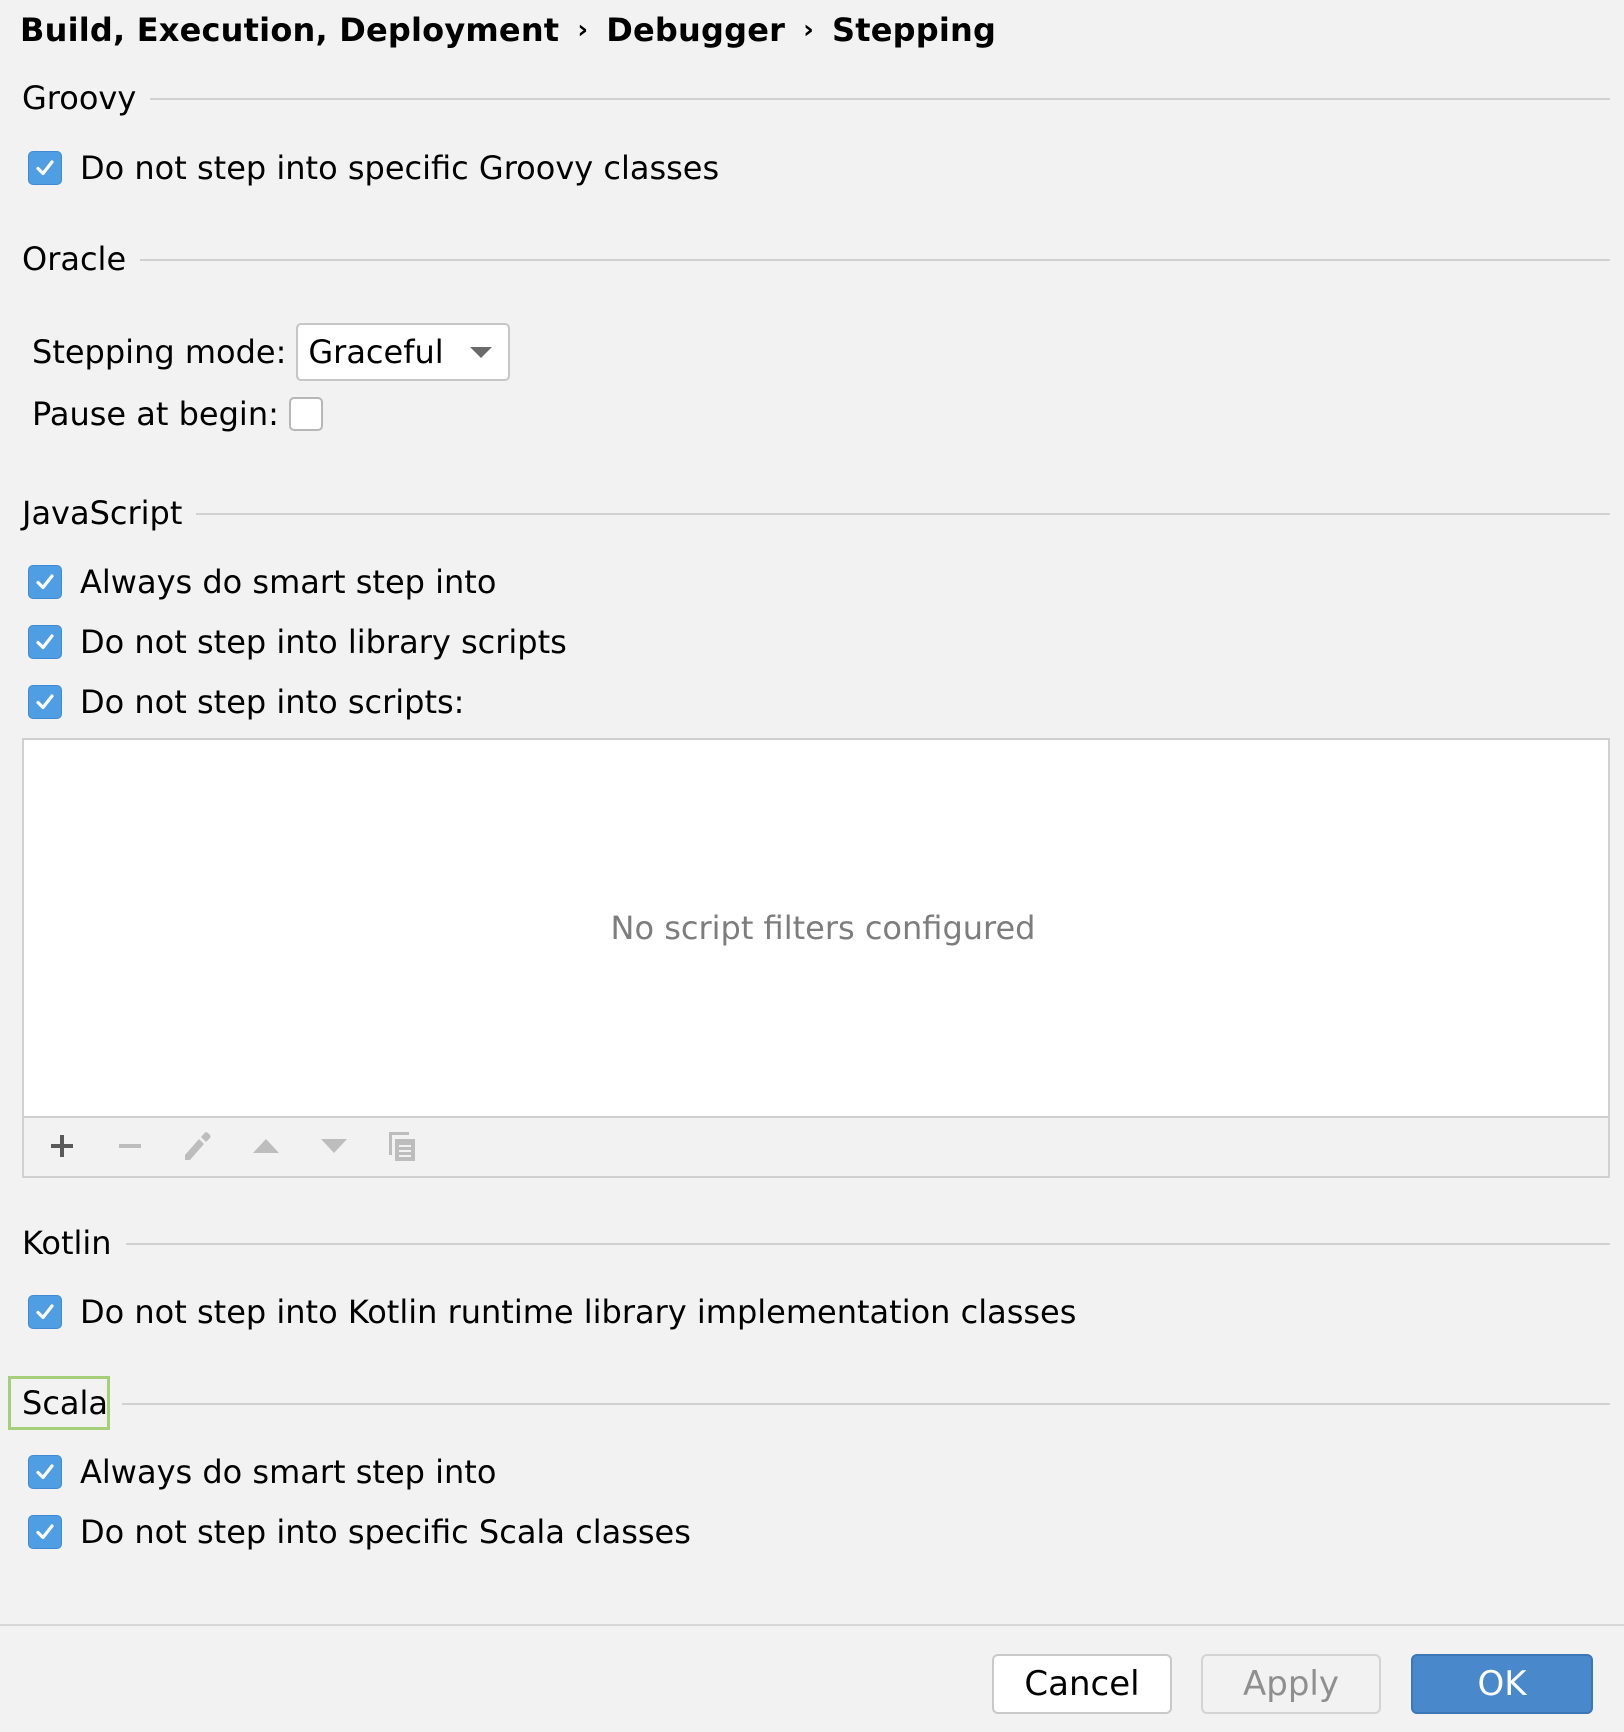 The width and height of the screenshot is (1624, 1732). Describe the element at coordinates (272, 702) in the screenshot. I see `checkbox-label: Do not step into scripts:` at that location.